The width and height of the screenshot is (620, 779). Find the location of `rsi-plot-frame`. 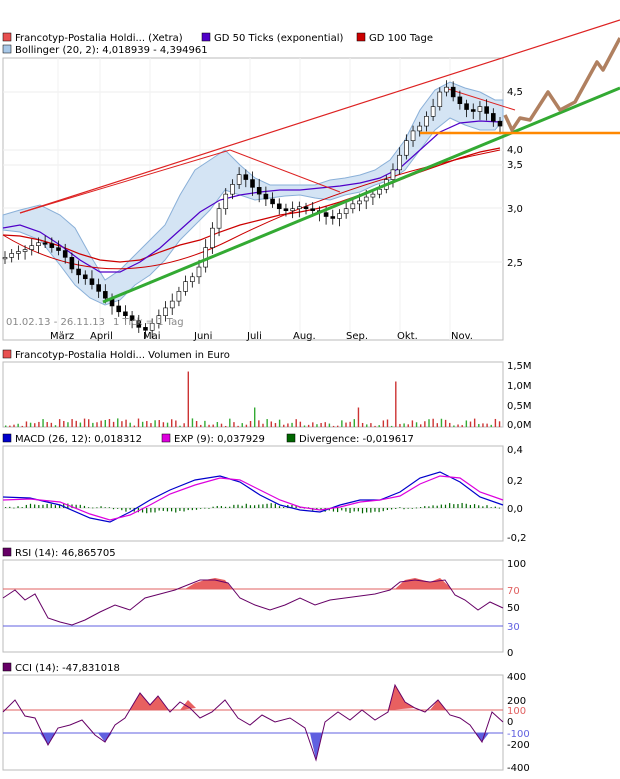

rsi-plot-frame is located at coordinates (253, 606).